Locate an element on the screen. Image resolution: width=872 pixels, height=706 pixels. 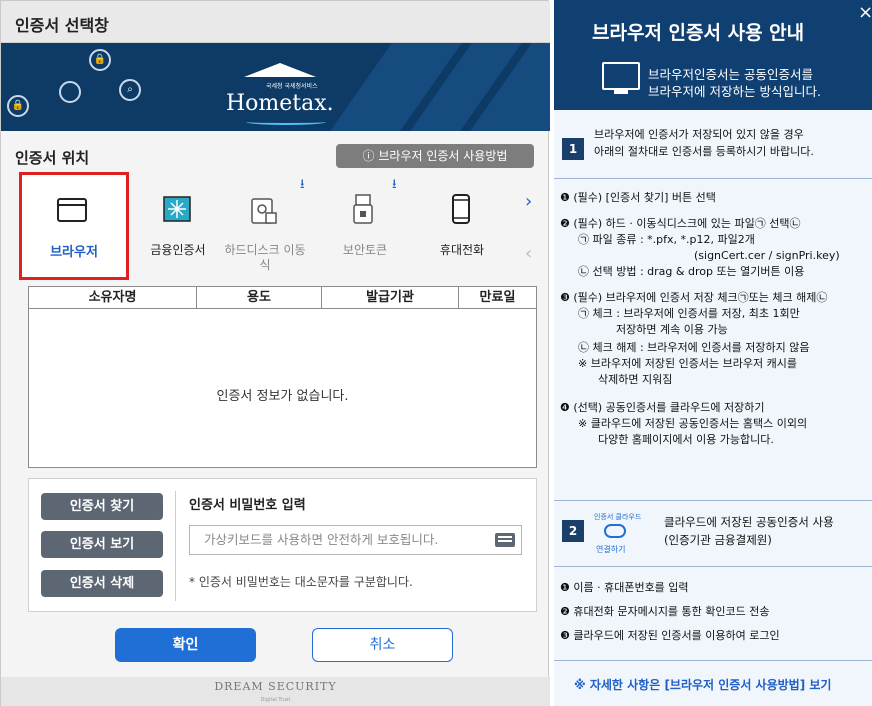
table-header: 소유자명 용도 발급기관 만료일 is located at coordinates (282, 298).